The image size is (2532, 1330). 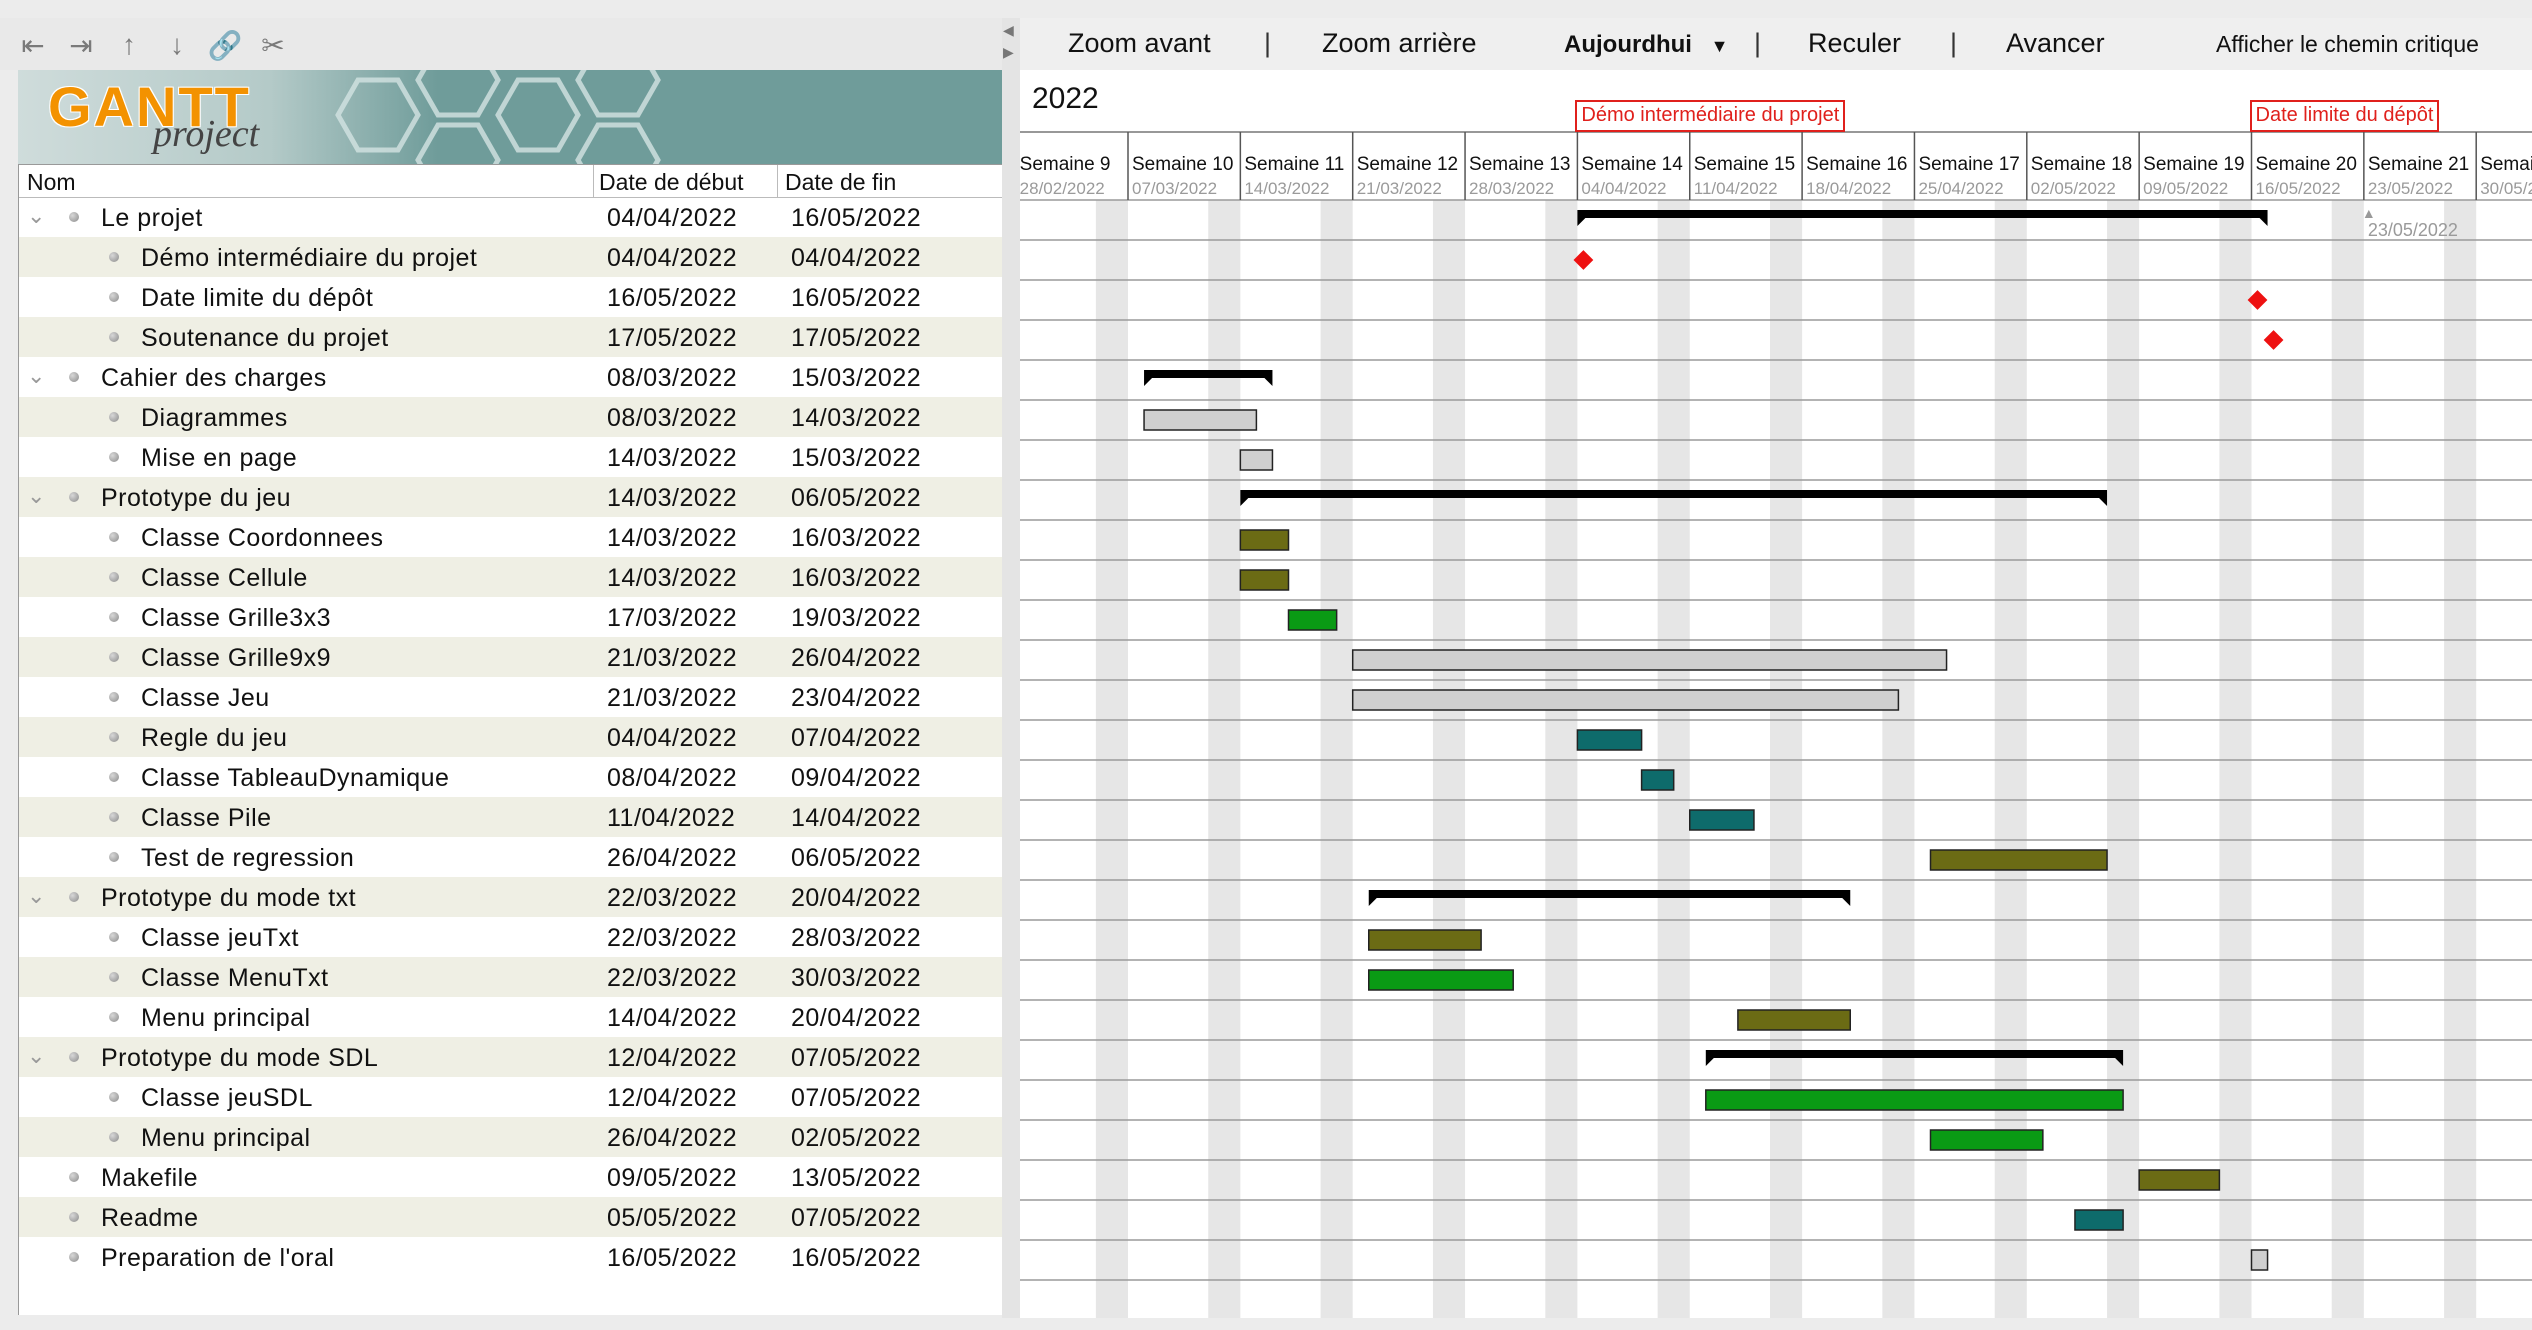 What do you see at coordinates (840, 182) in the screenshot?
I see `column-header-end: Date de fin` at bounding box center [840, 182].